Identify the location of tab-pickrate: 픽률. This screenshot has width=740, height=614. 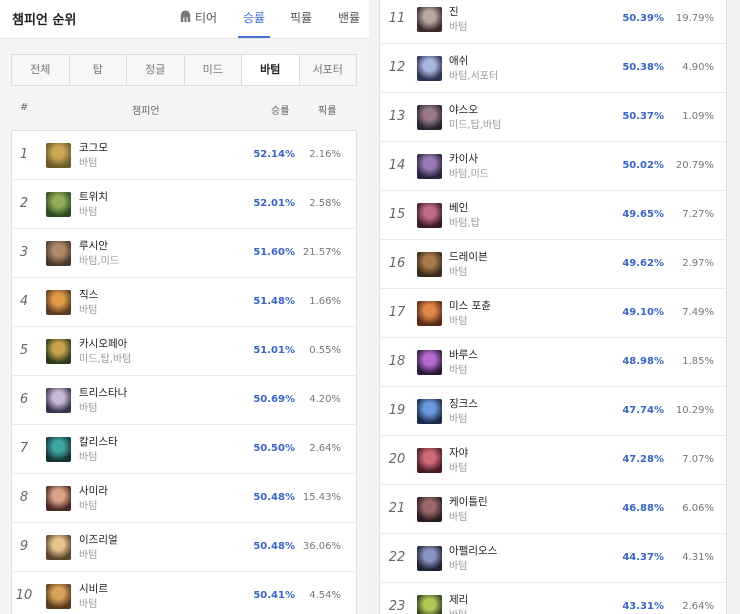
(301, 18).